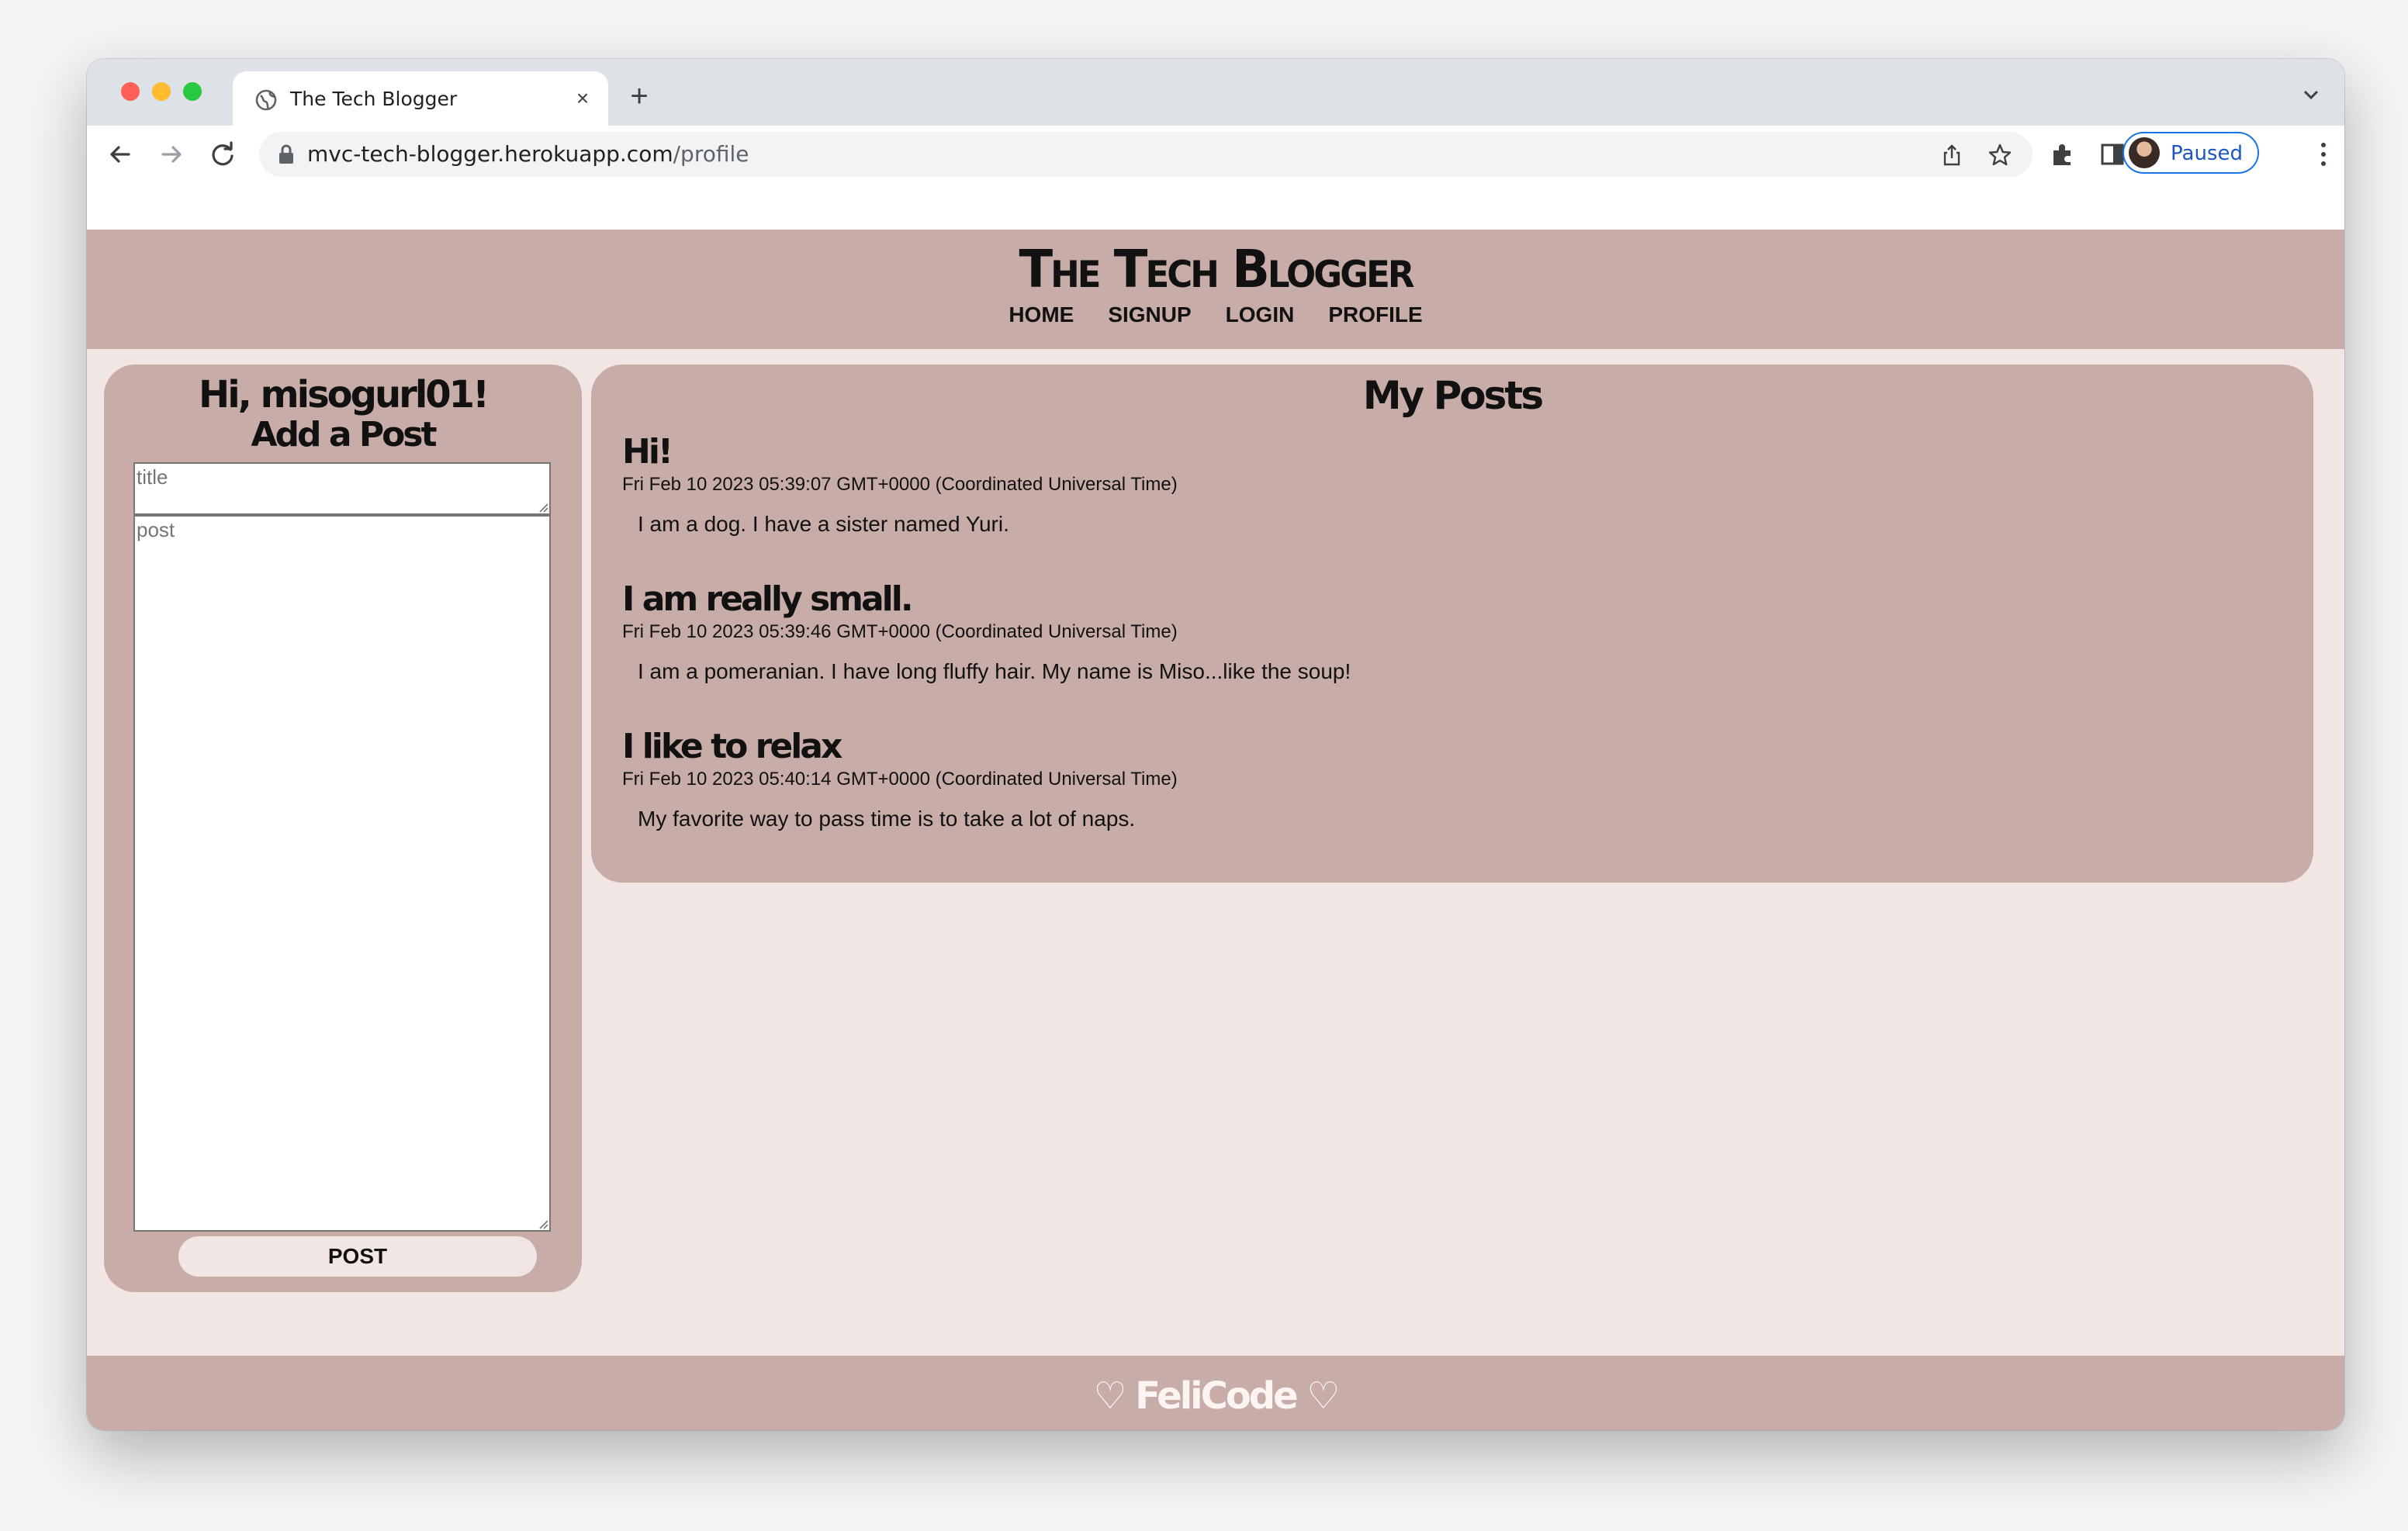 This screenshot has height=1531, width=2408. Describe the element at coordinates (2207, 153) in the screenshot. I see `profile-status: Paused` at that location.